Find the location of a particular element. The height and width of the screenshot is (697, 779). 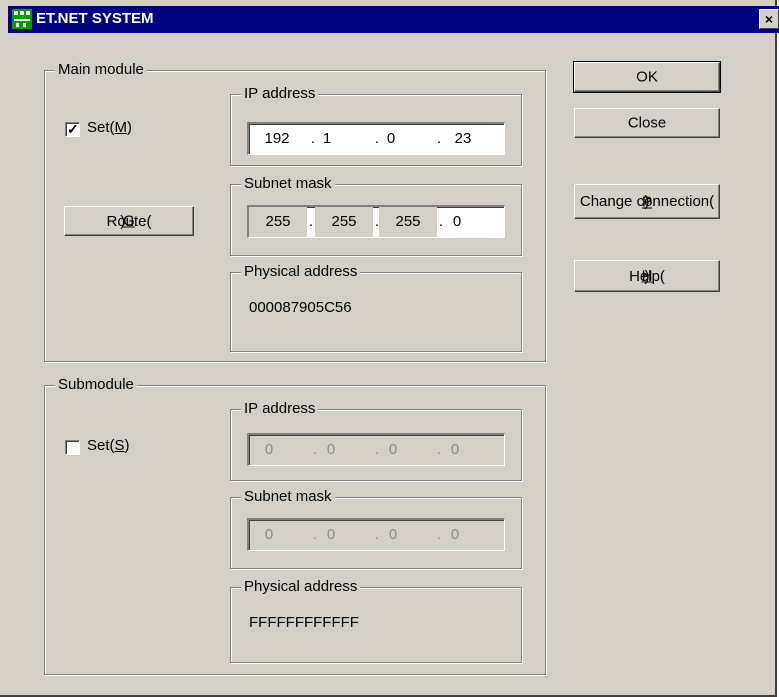

sub-set-label: Set(S) is located at coordinates (108, 445).